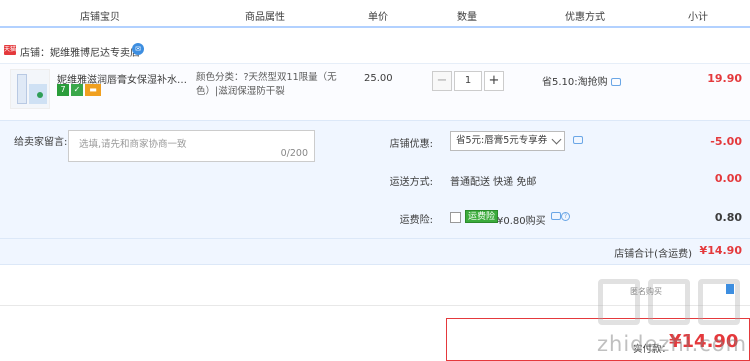 Image resolution: width=750 pixels, height=361 pixels. I want to click on credit-card-icon: ▬, so click(93, 90).